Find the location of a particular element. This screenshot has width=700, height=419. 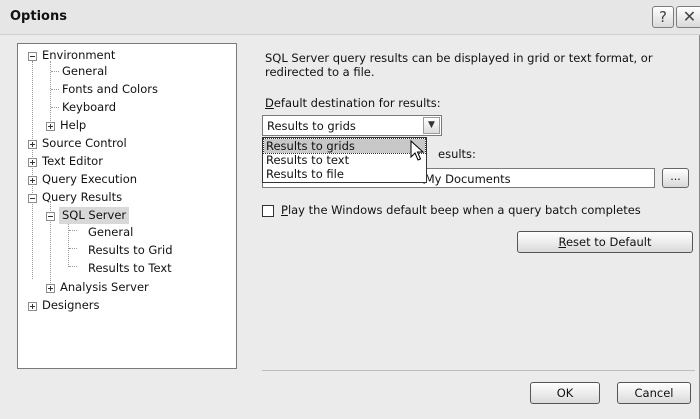

help-button: ? is located at coordinates (663, 17).